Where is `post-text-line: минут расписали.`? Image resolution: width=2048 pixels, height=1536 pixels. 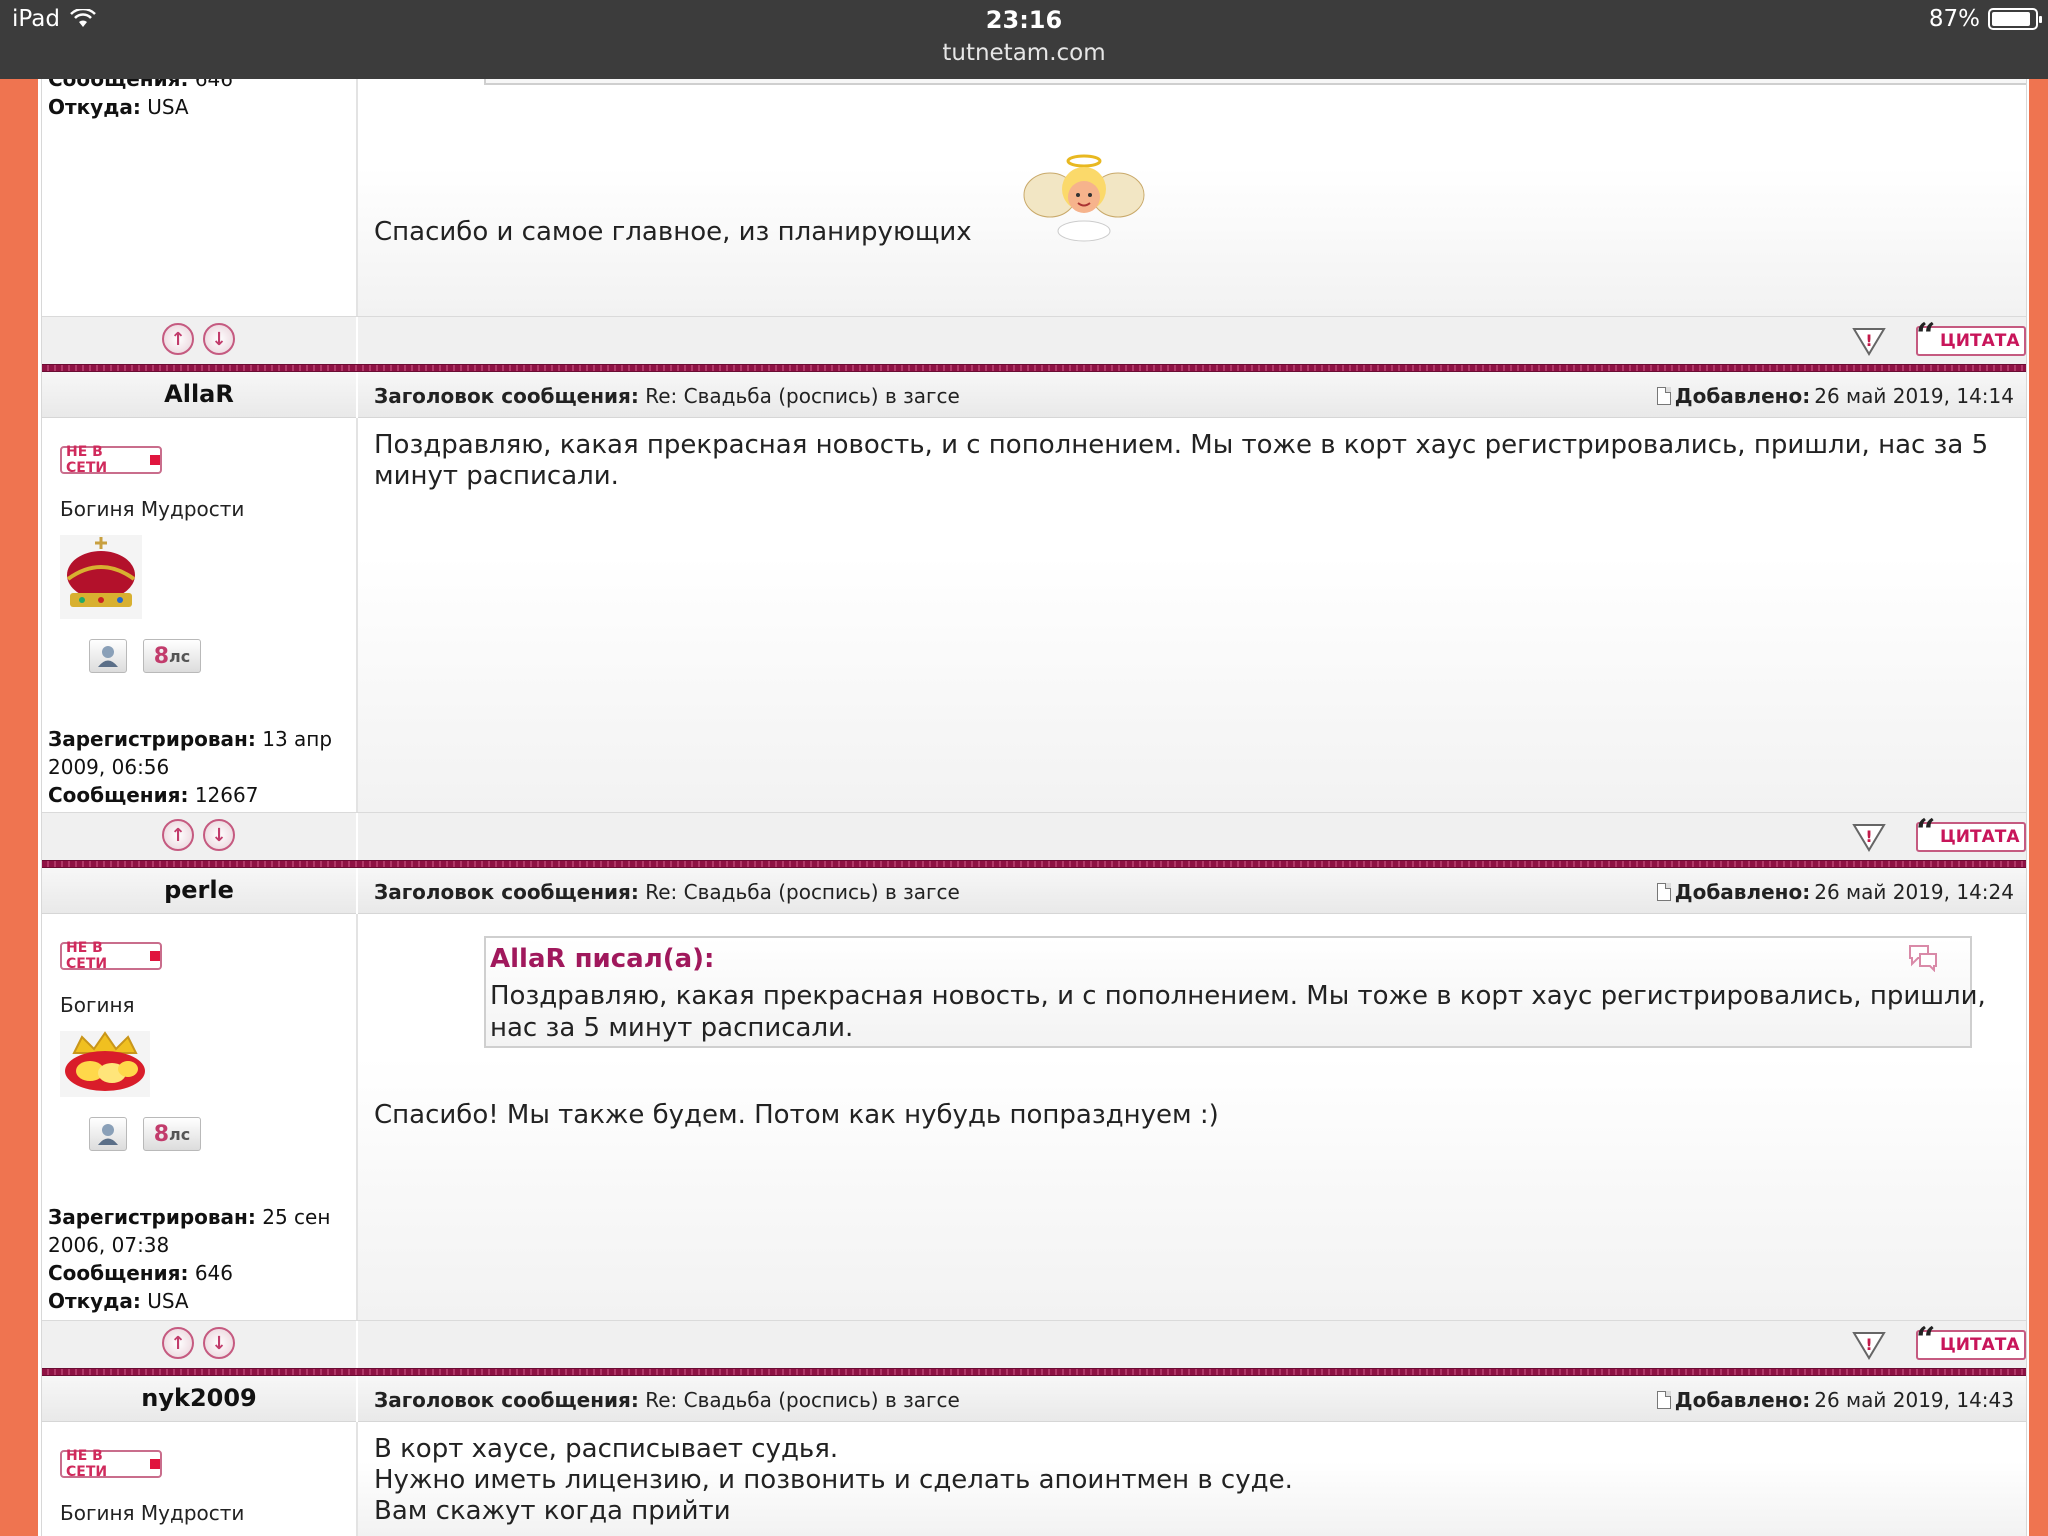
post-text-line: минут расписали. is located at coordinates (496, 476).